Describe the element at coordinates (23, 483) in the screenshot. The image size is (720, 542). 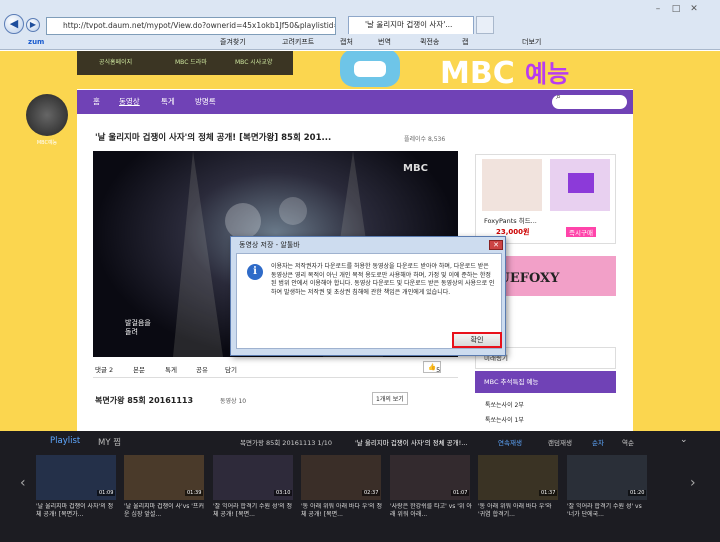
I see `chevron-left-icon: ‹` at that location.